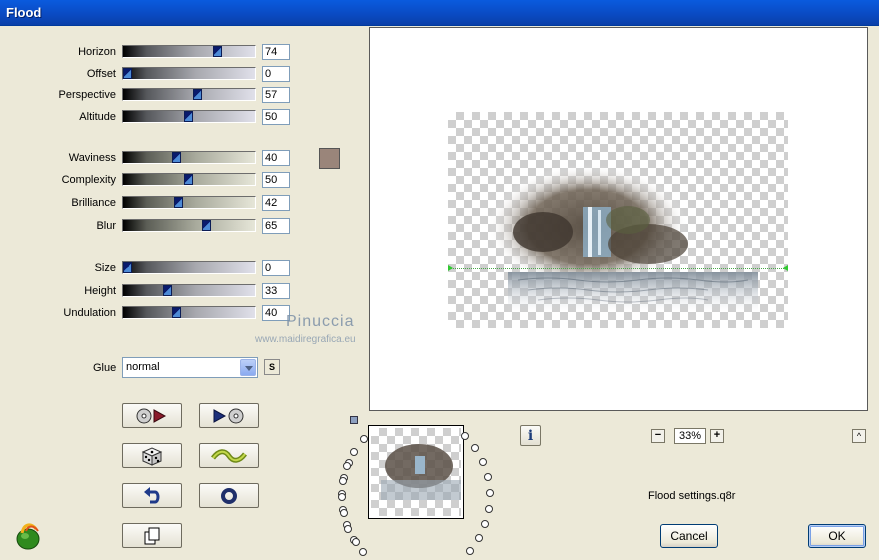 The image size is (879, 560). I want to click on wave-icon, so click(229, 455).